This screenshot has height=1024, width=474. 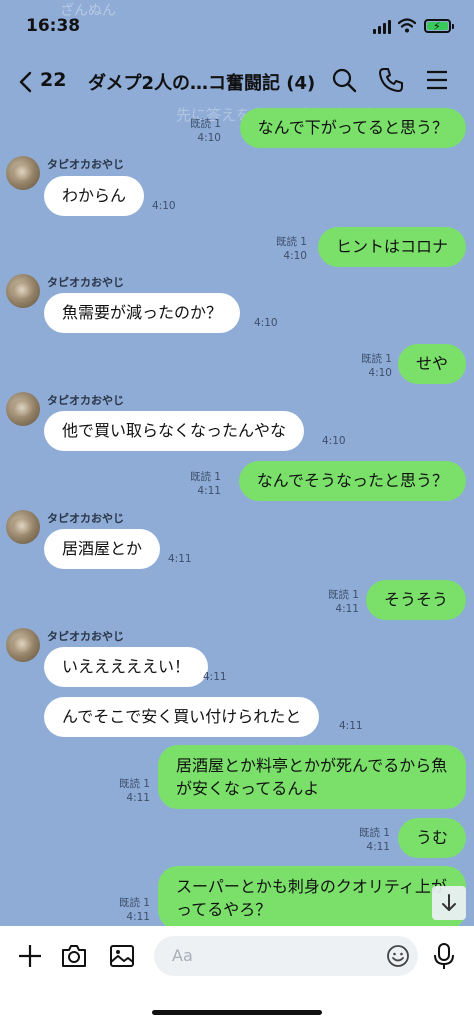 I want to click on ghost-notification-top: ざんぬん, so click(x=88, y=11).